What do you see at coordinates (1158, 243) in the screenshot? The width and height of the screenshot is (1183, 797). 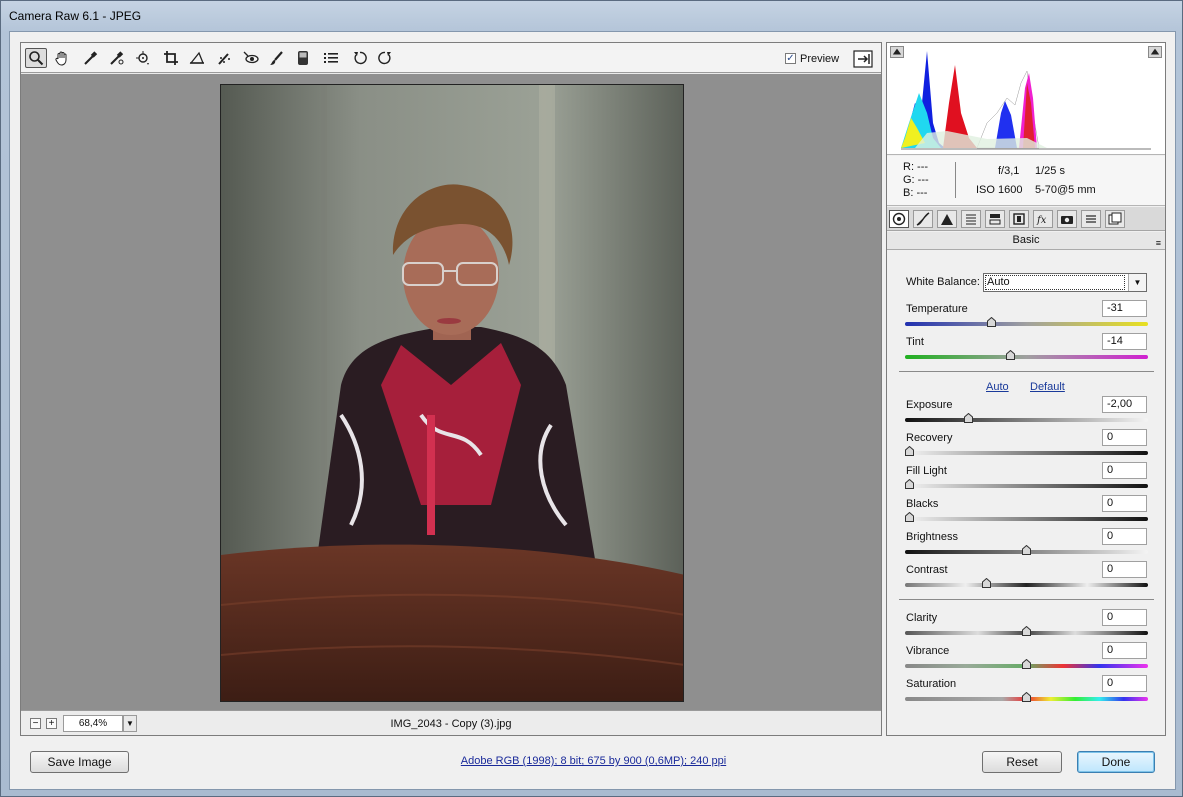 I see `panel-menu-icon: ≡` at bounding box center [1158, 243].